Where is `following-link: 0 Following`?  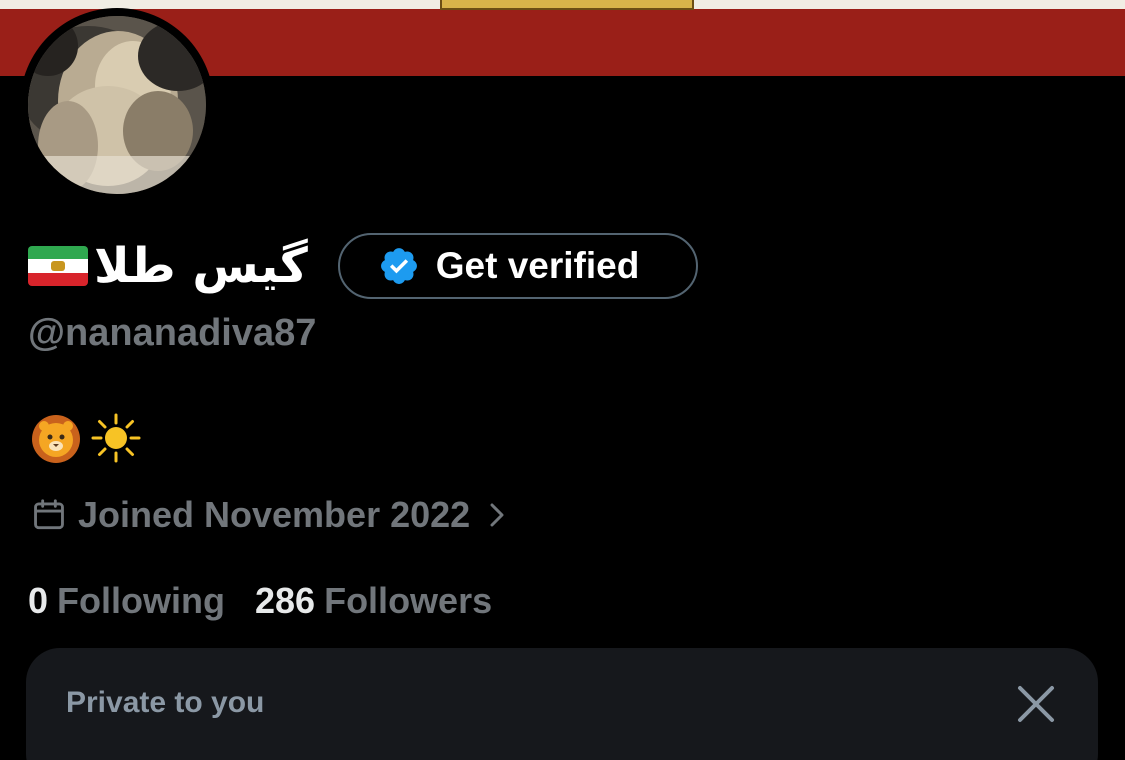 following-link: 0 Following is located at coordinates (126, 601).